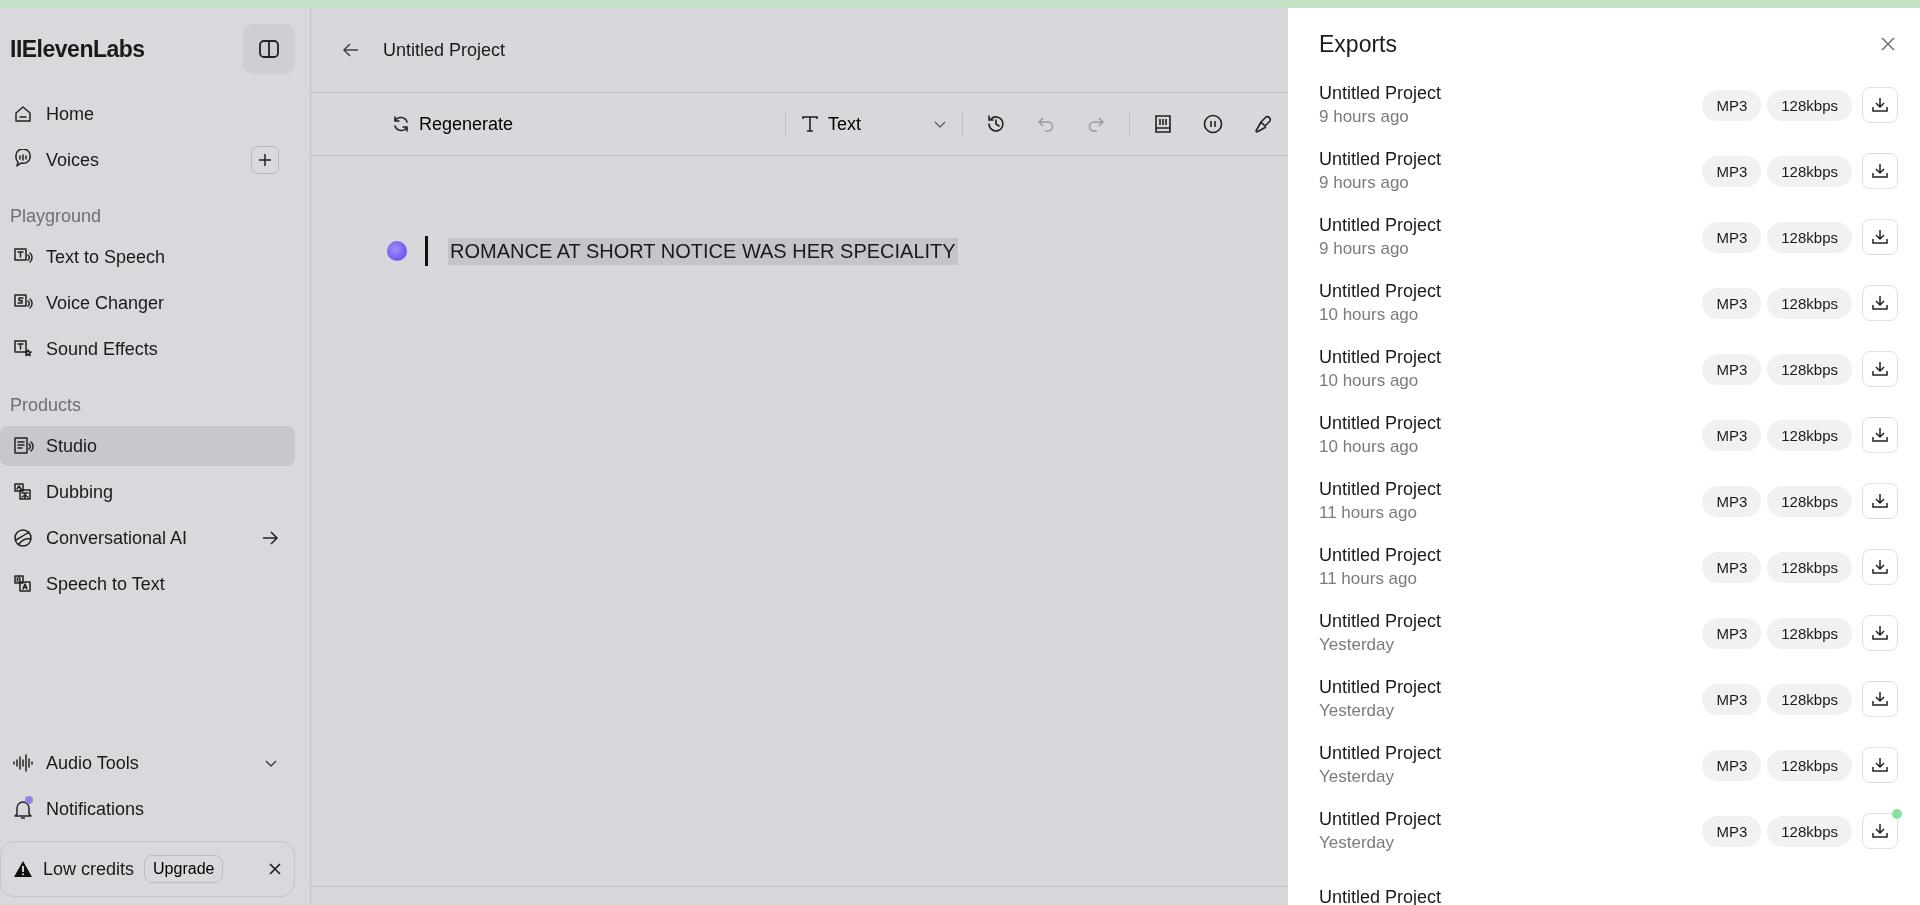 This screenshot has height=905, width=1920. I want to click on section-heading: Products, so click(46, 405).